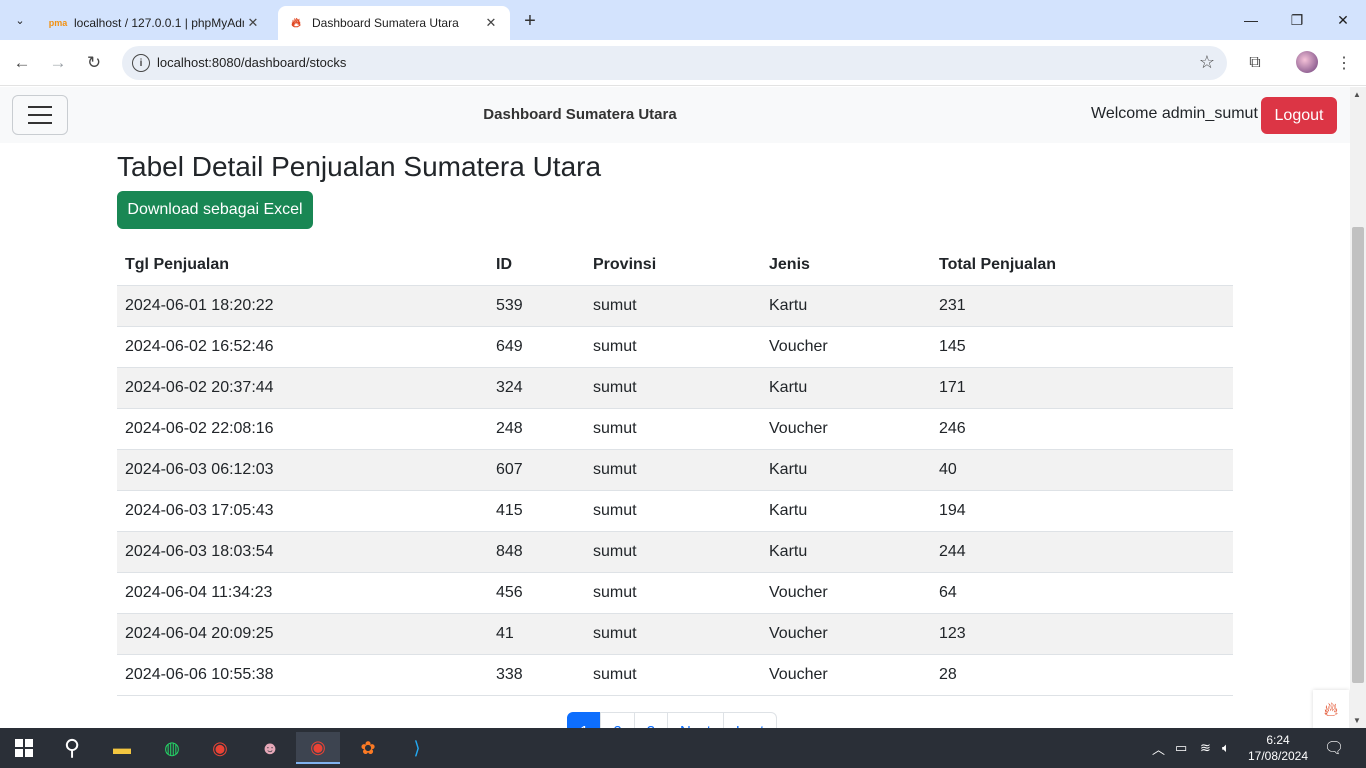 The width and height of the screenshot is (1366, 768). I want to click on table-row: 2024-06-02 20:37:44 324 sumut Kartu 171, so click(675, 388).